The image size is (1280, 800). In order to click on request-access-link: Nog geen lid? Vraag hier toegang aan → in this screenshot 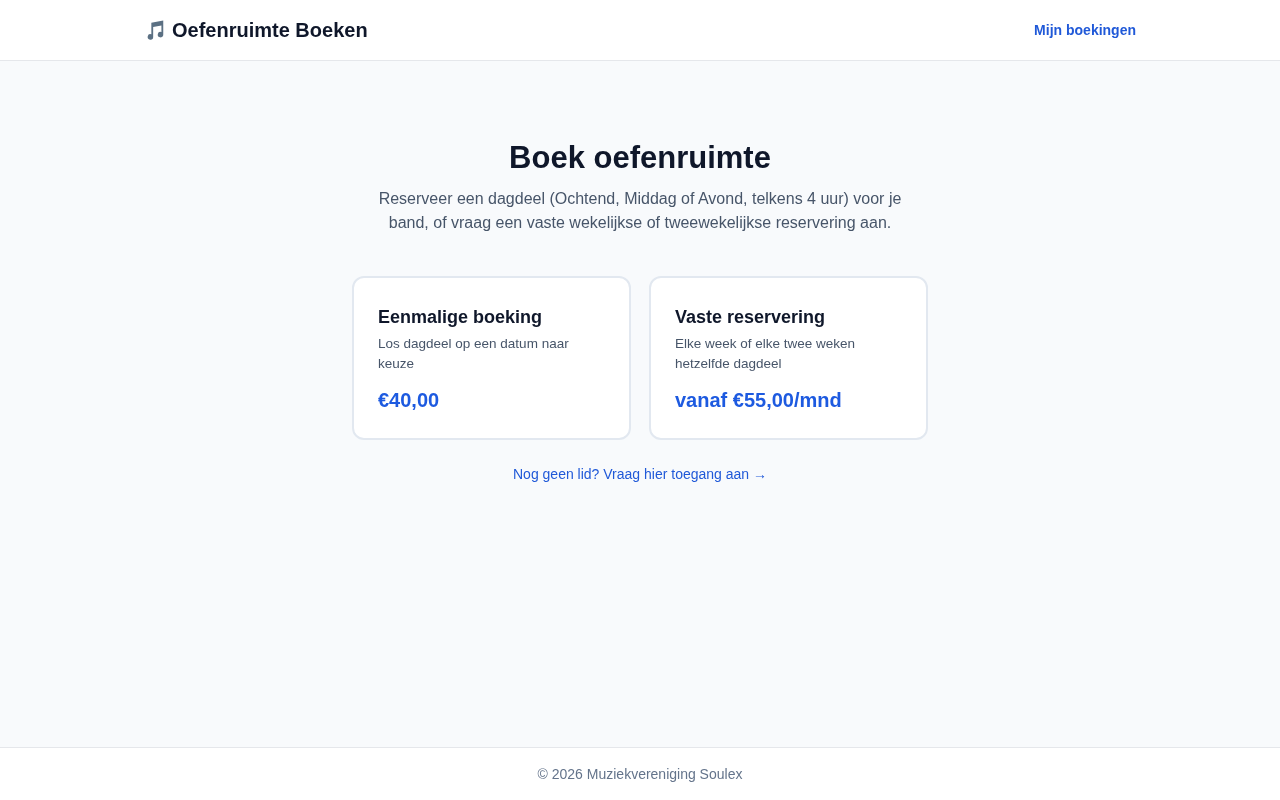, I will do `click(640, 474)`.